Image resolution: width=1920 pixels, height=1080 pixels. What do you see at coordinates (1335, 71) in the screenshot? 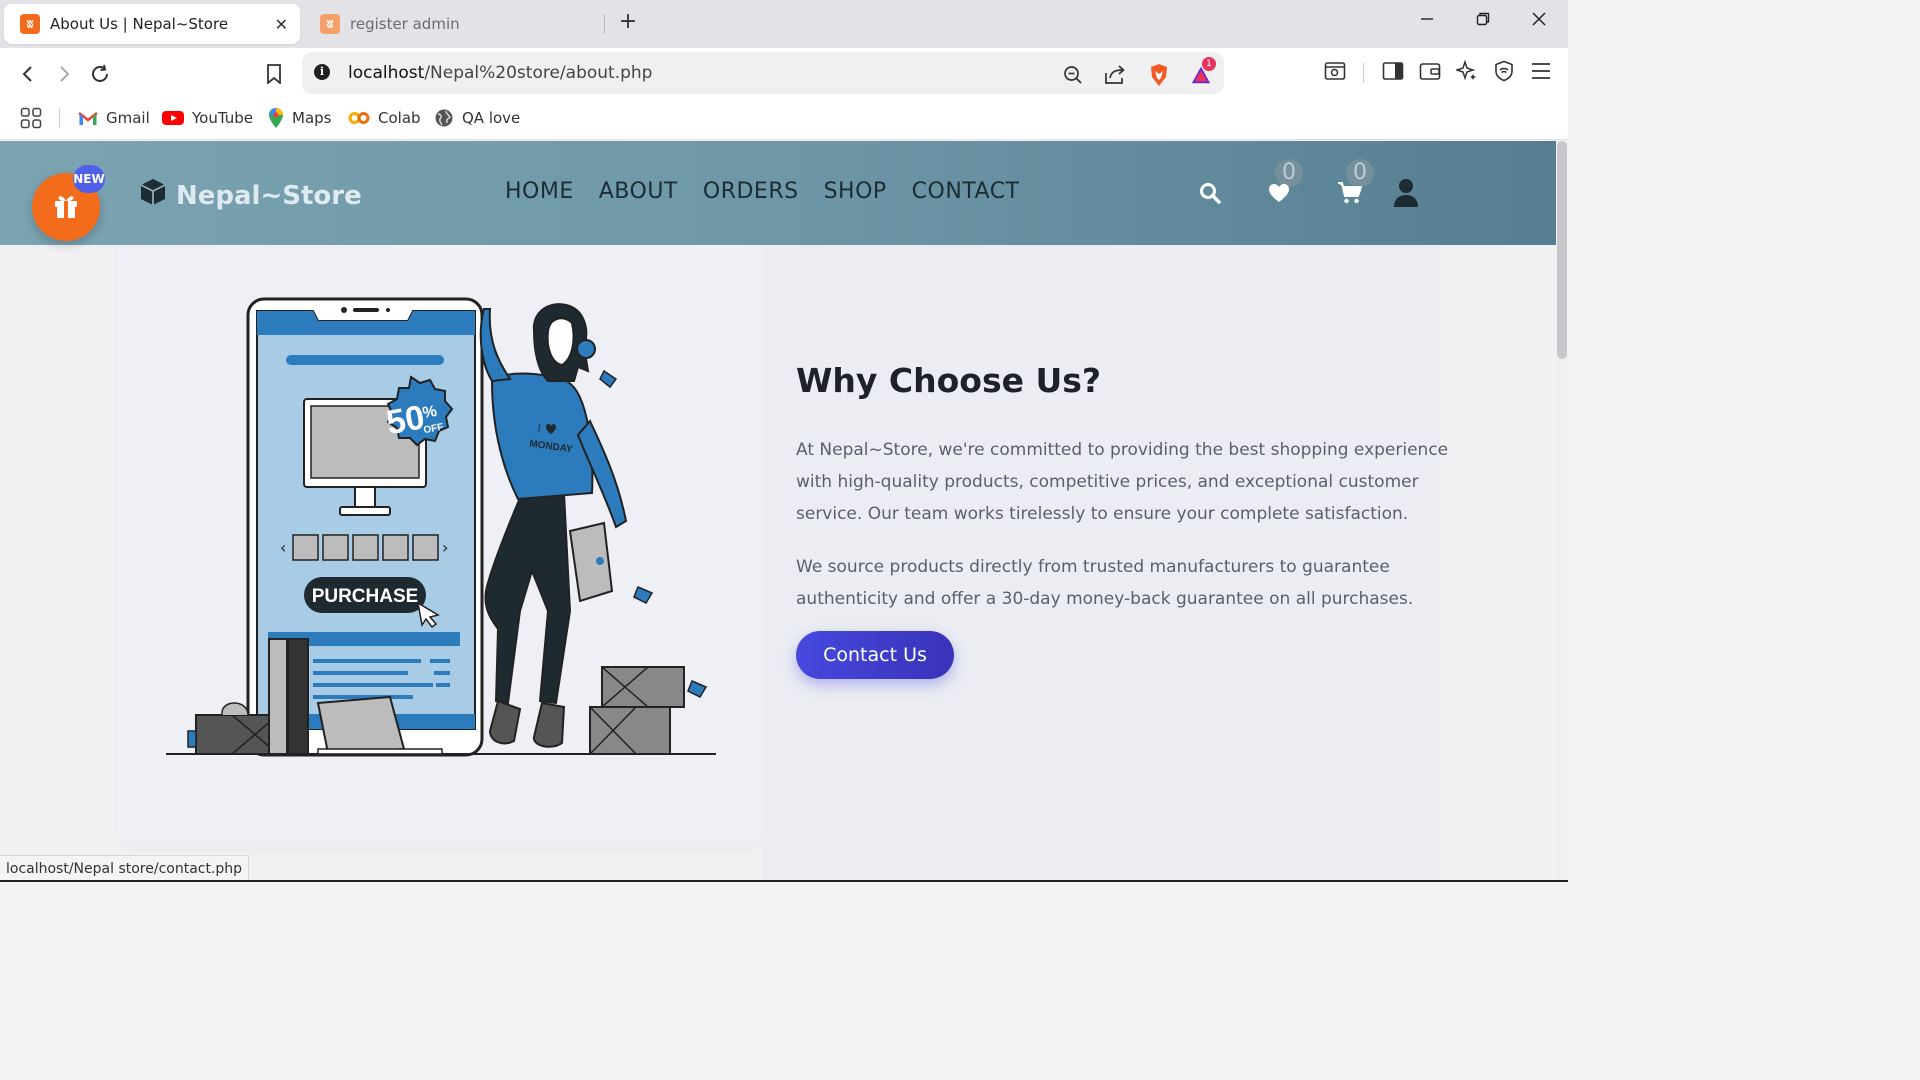
I see `screenshot-icon` at bounding box center [1335, 71].